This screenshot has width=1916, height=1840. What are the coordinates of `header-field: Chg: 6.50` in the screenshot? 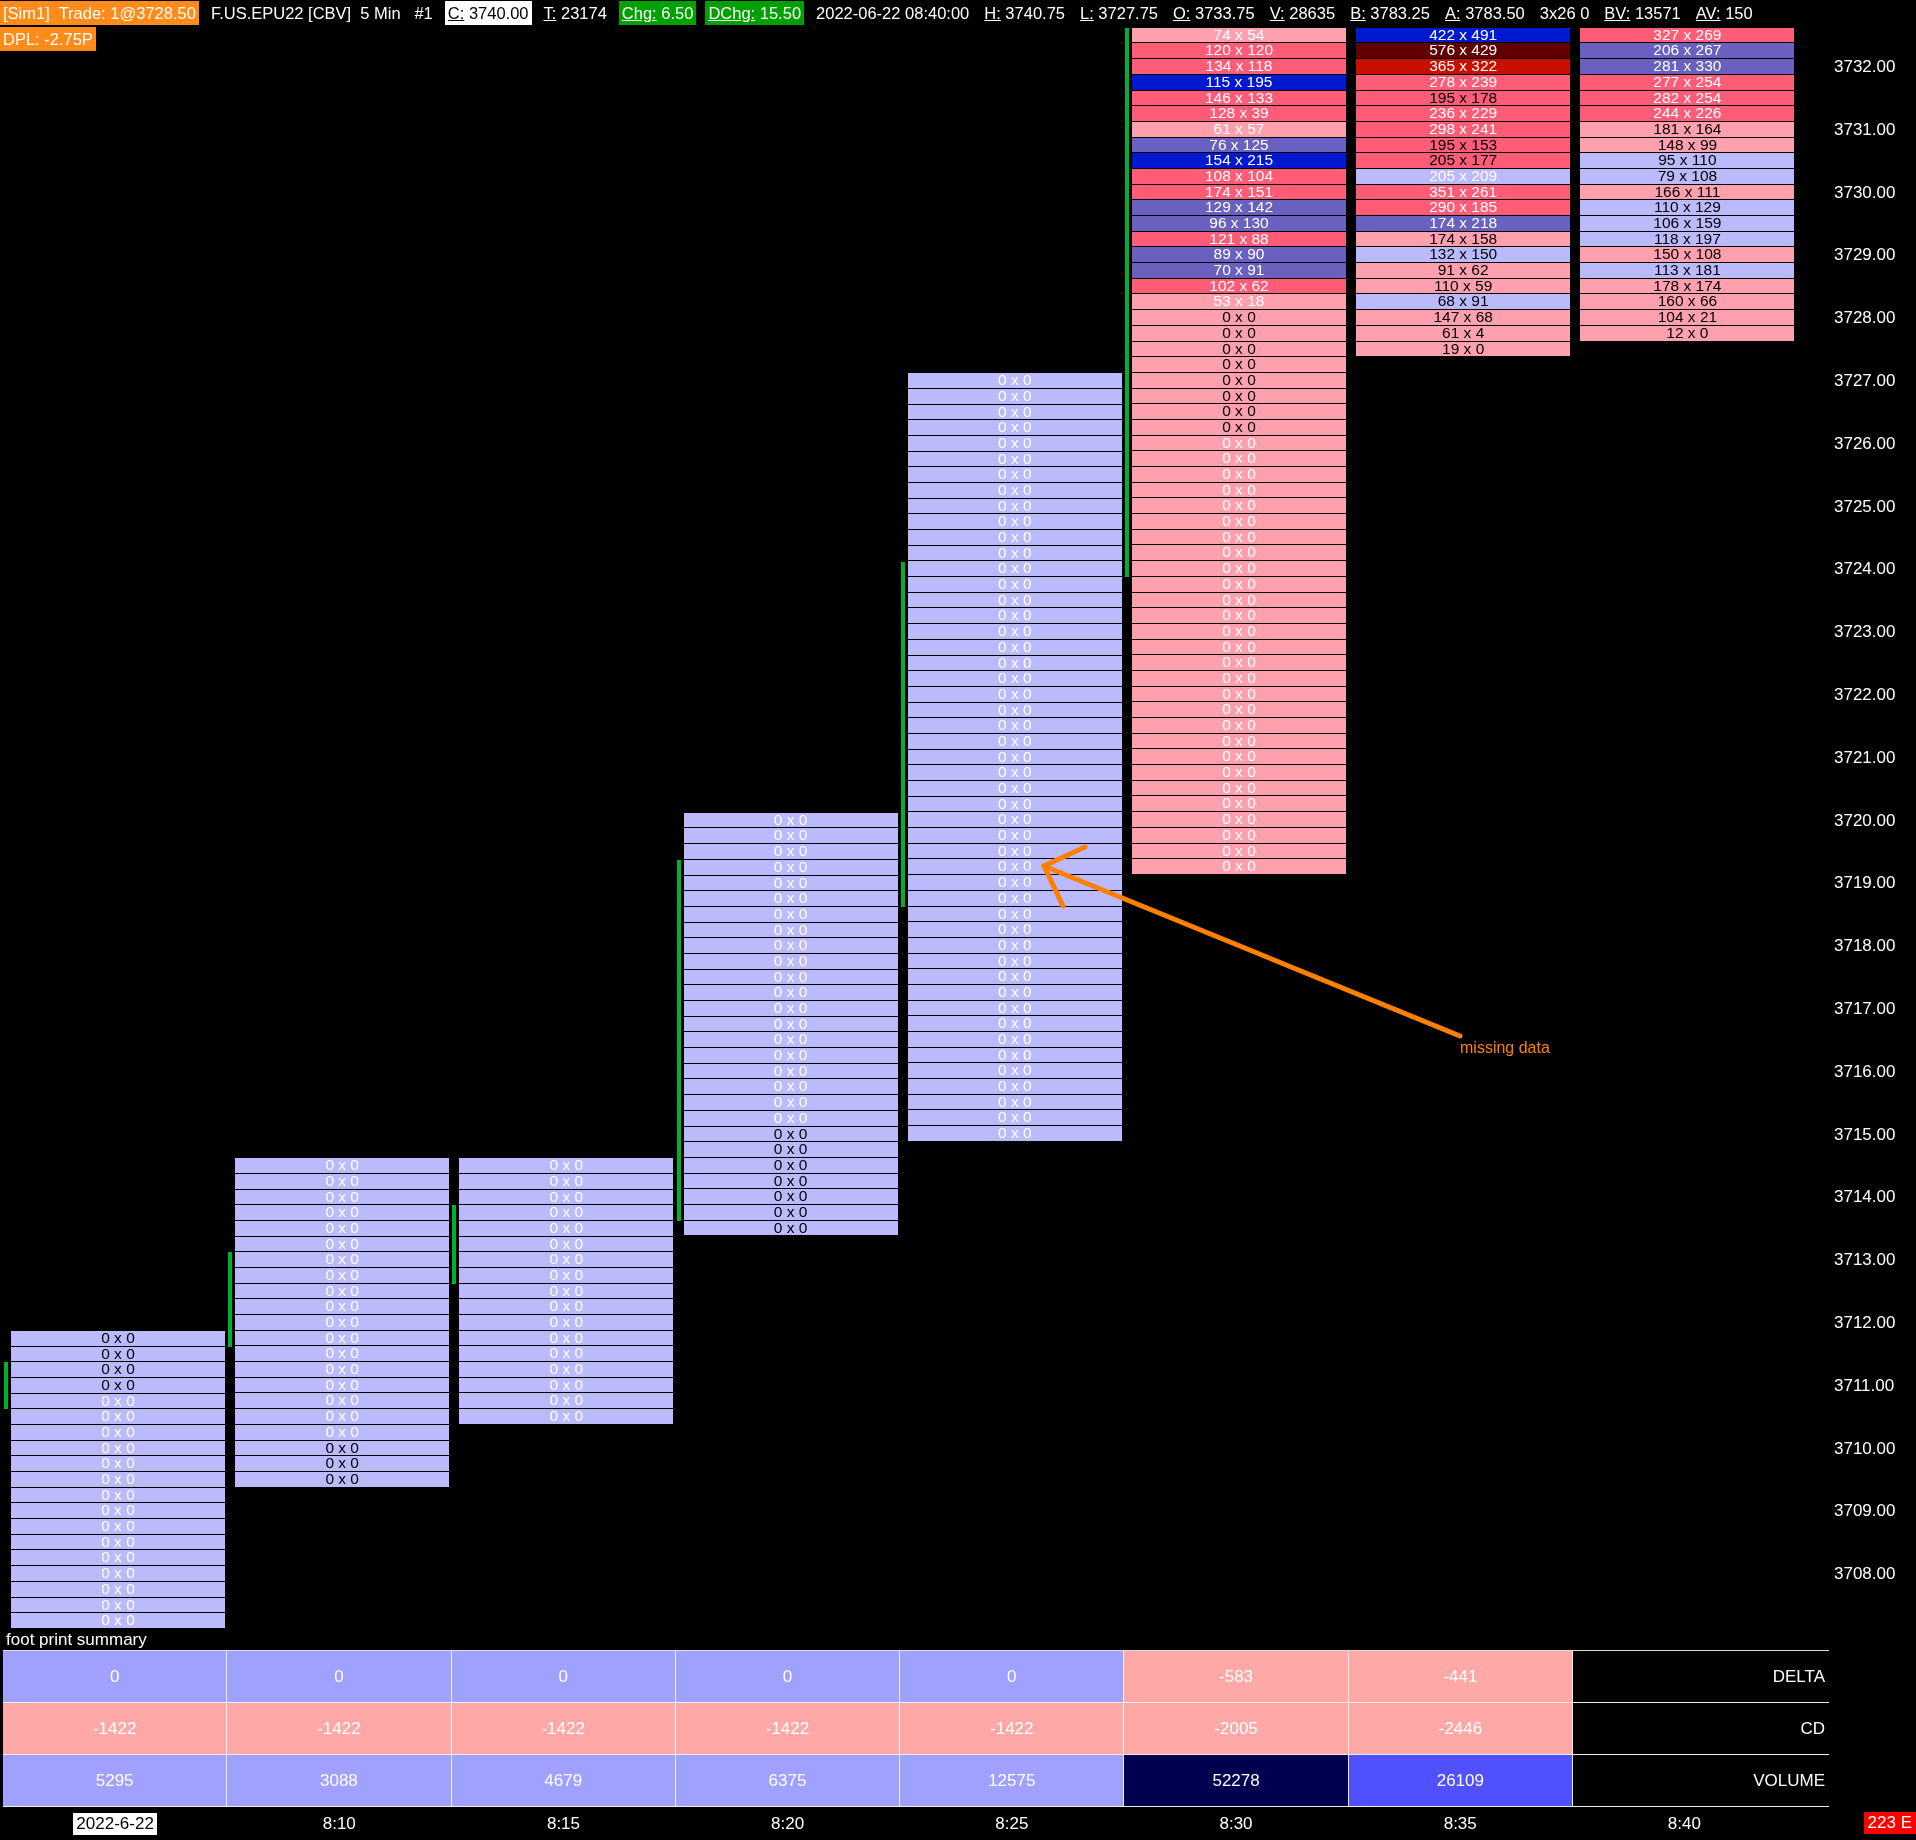 It's located at (657, 13).